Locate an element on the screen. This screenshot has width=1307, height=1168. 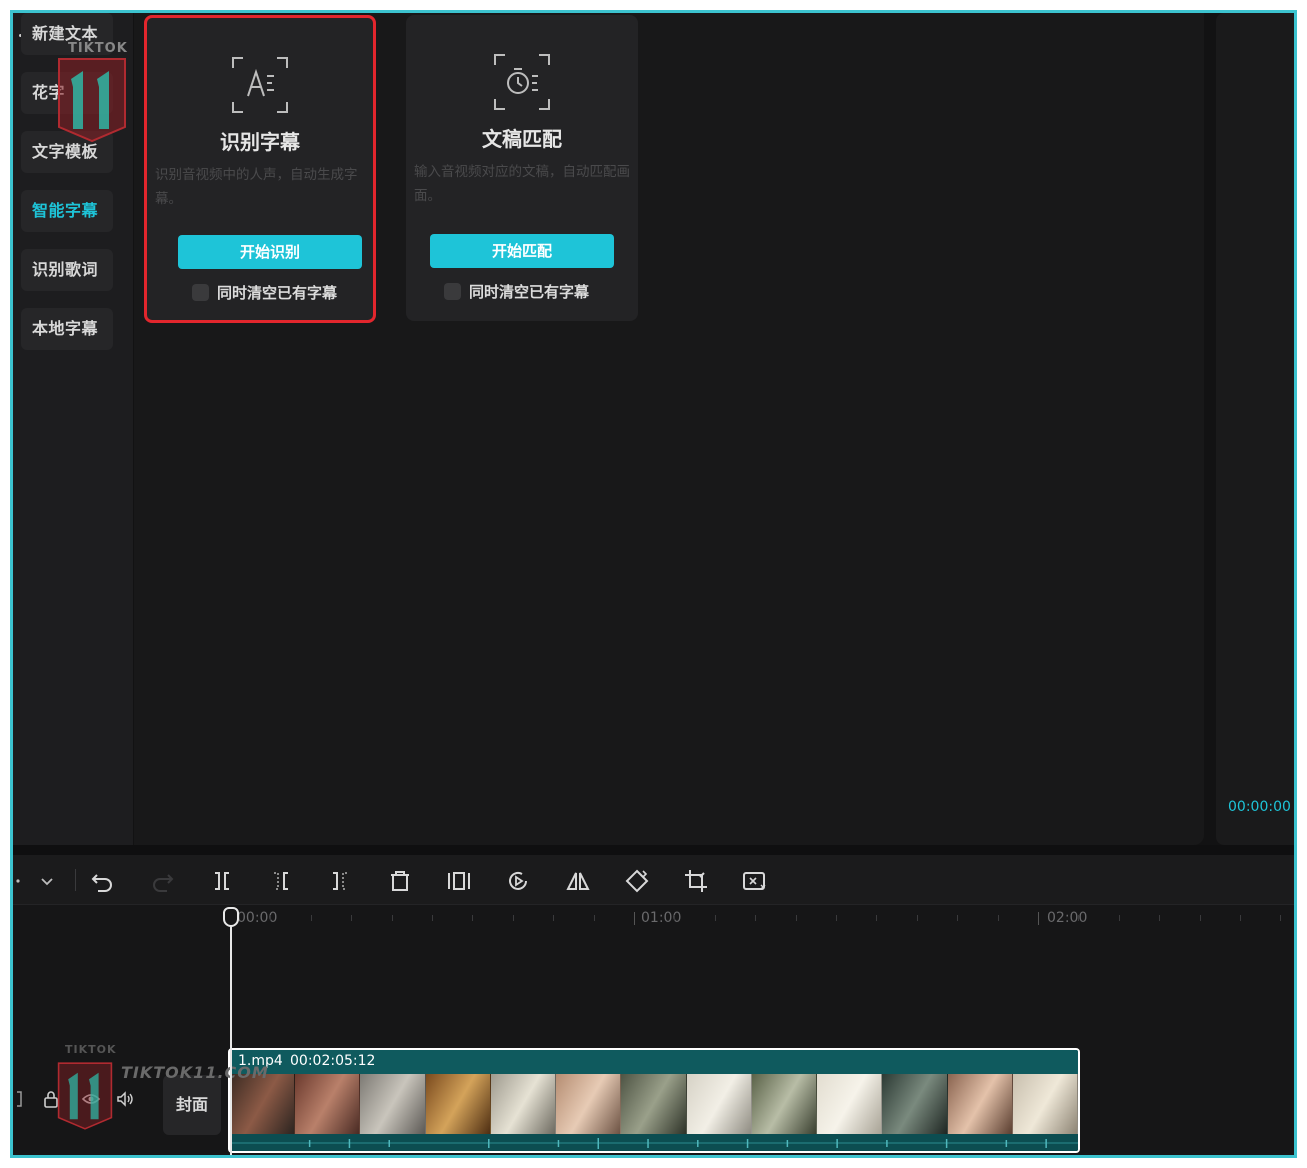
recognize-subtitle-card: 识别字幕 识别音视频中的人声，自动生成字幕。 开始识别 同时清空已有字幕 is located at coordinates (260, 169).